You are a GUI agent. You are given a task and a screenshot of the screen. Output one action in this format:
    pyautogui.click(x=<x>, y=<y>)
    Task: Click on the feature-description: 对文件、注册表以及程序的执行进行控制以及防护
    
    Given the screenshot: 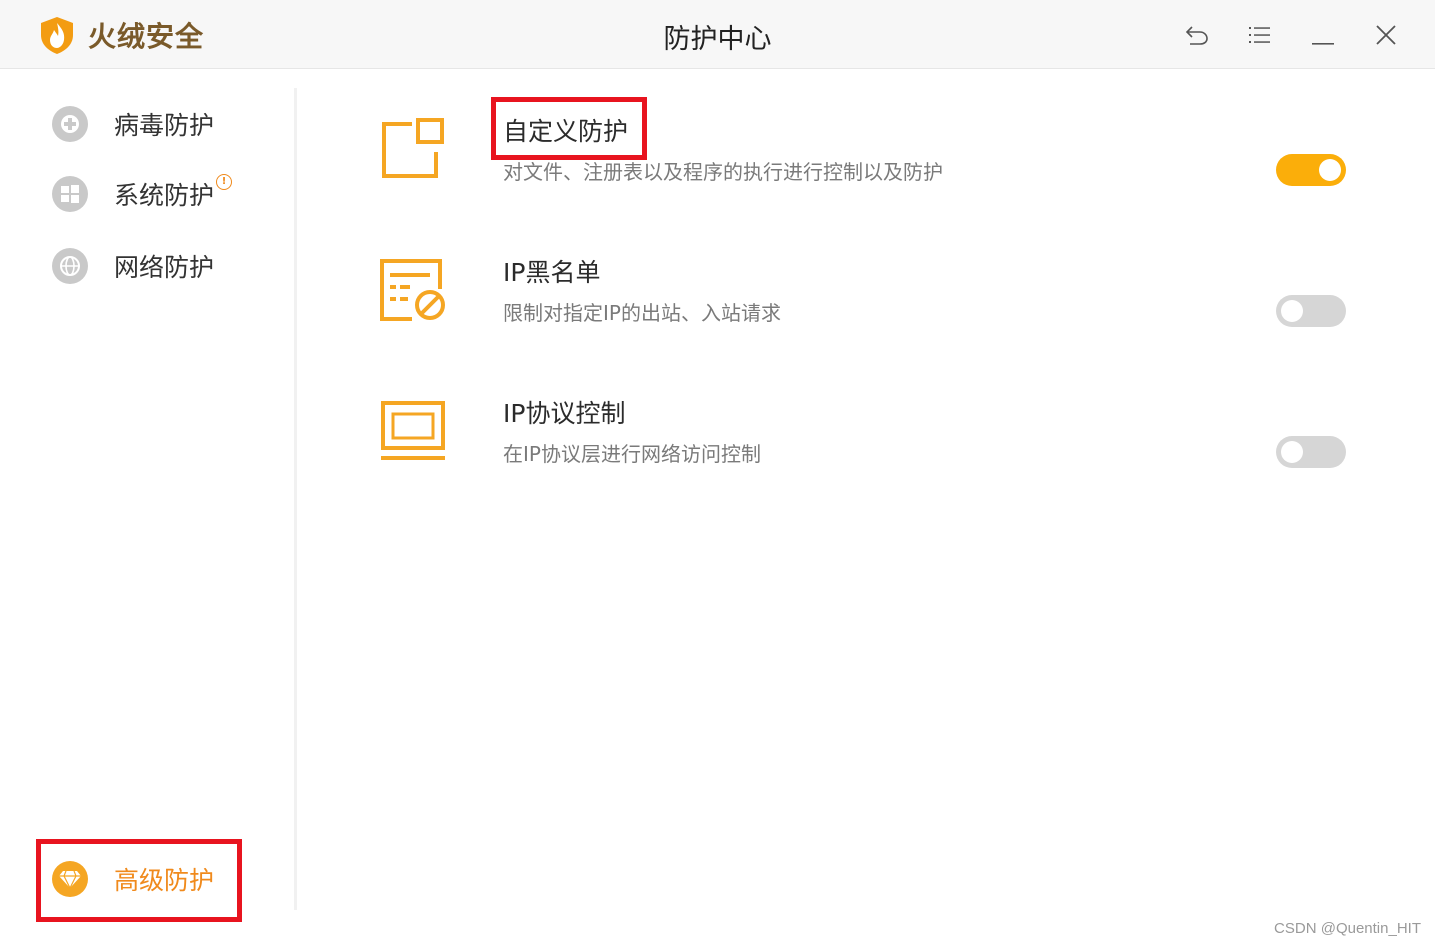 What is the action you would take?
    pyautogui.click(x=723, y=172)
    